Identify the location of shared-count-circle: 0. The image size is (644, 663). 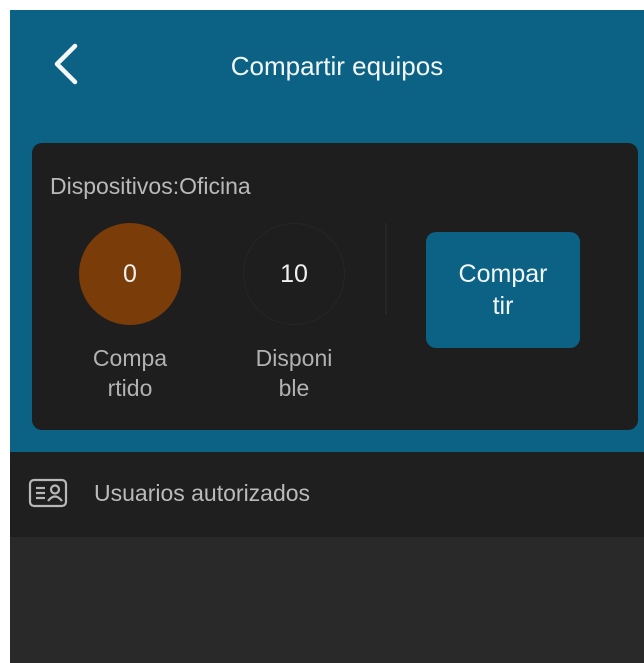
(130, 274).